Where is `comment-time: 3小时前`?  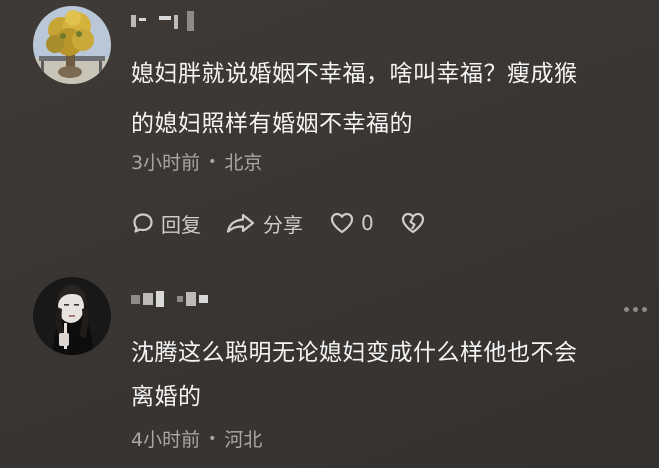
comment-time: 3小时前 is located at coordinates (166, 163).